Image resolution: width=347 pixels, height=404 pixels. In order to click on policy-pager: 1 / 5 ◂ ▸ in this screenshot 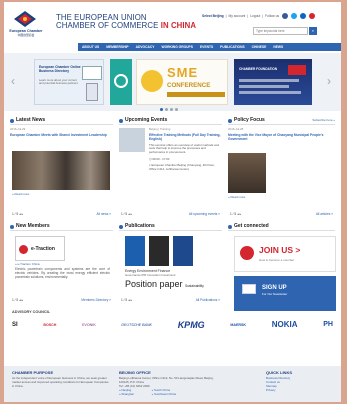, I will do `click(235, 214)`.